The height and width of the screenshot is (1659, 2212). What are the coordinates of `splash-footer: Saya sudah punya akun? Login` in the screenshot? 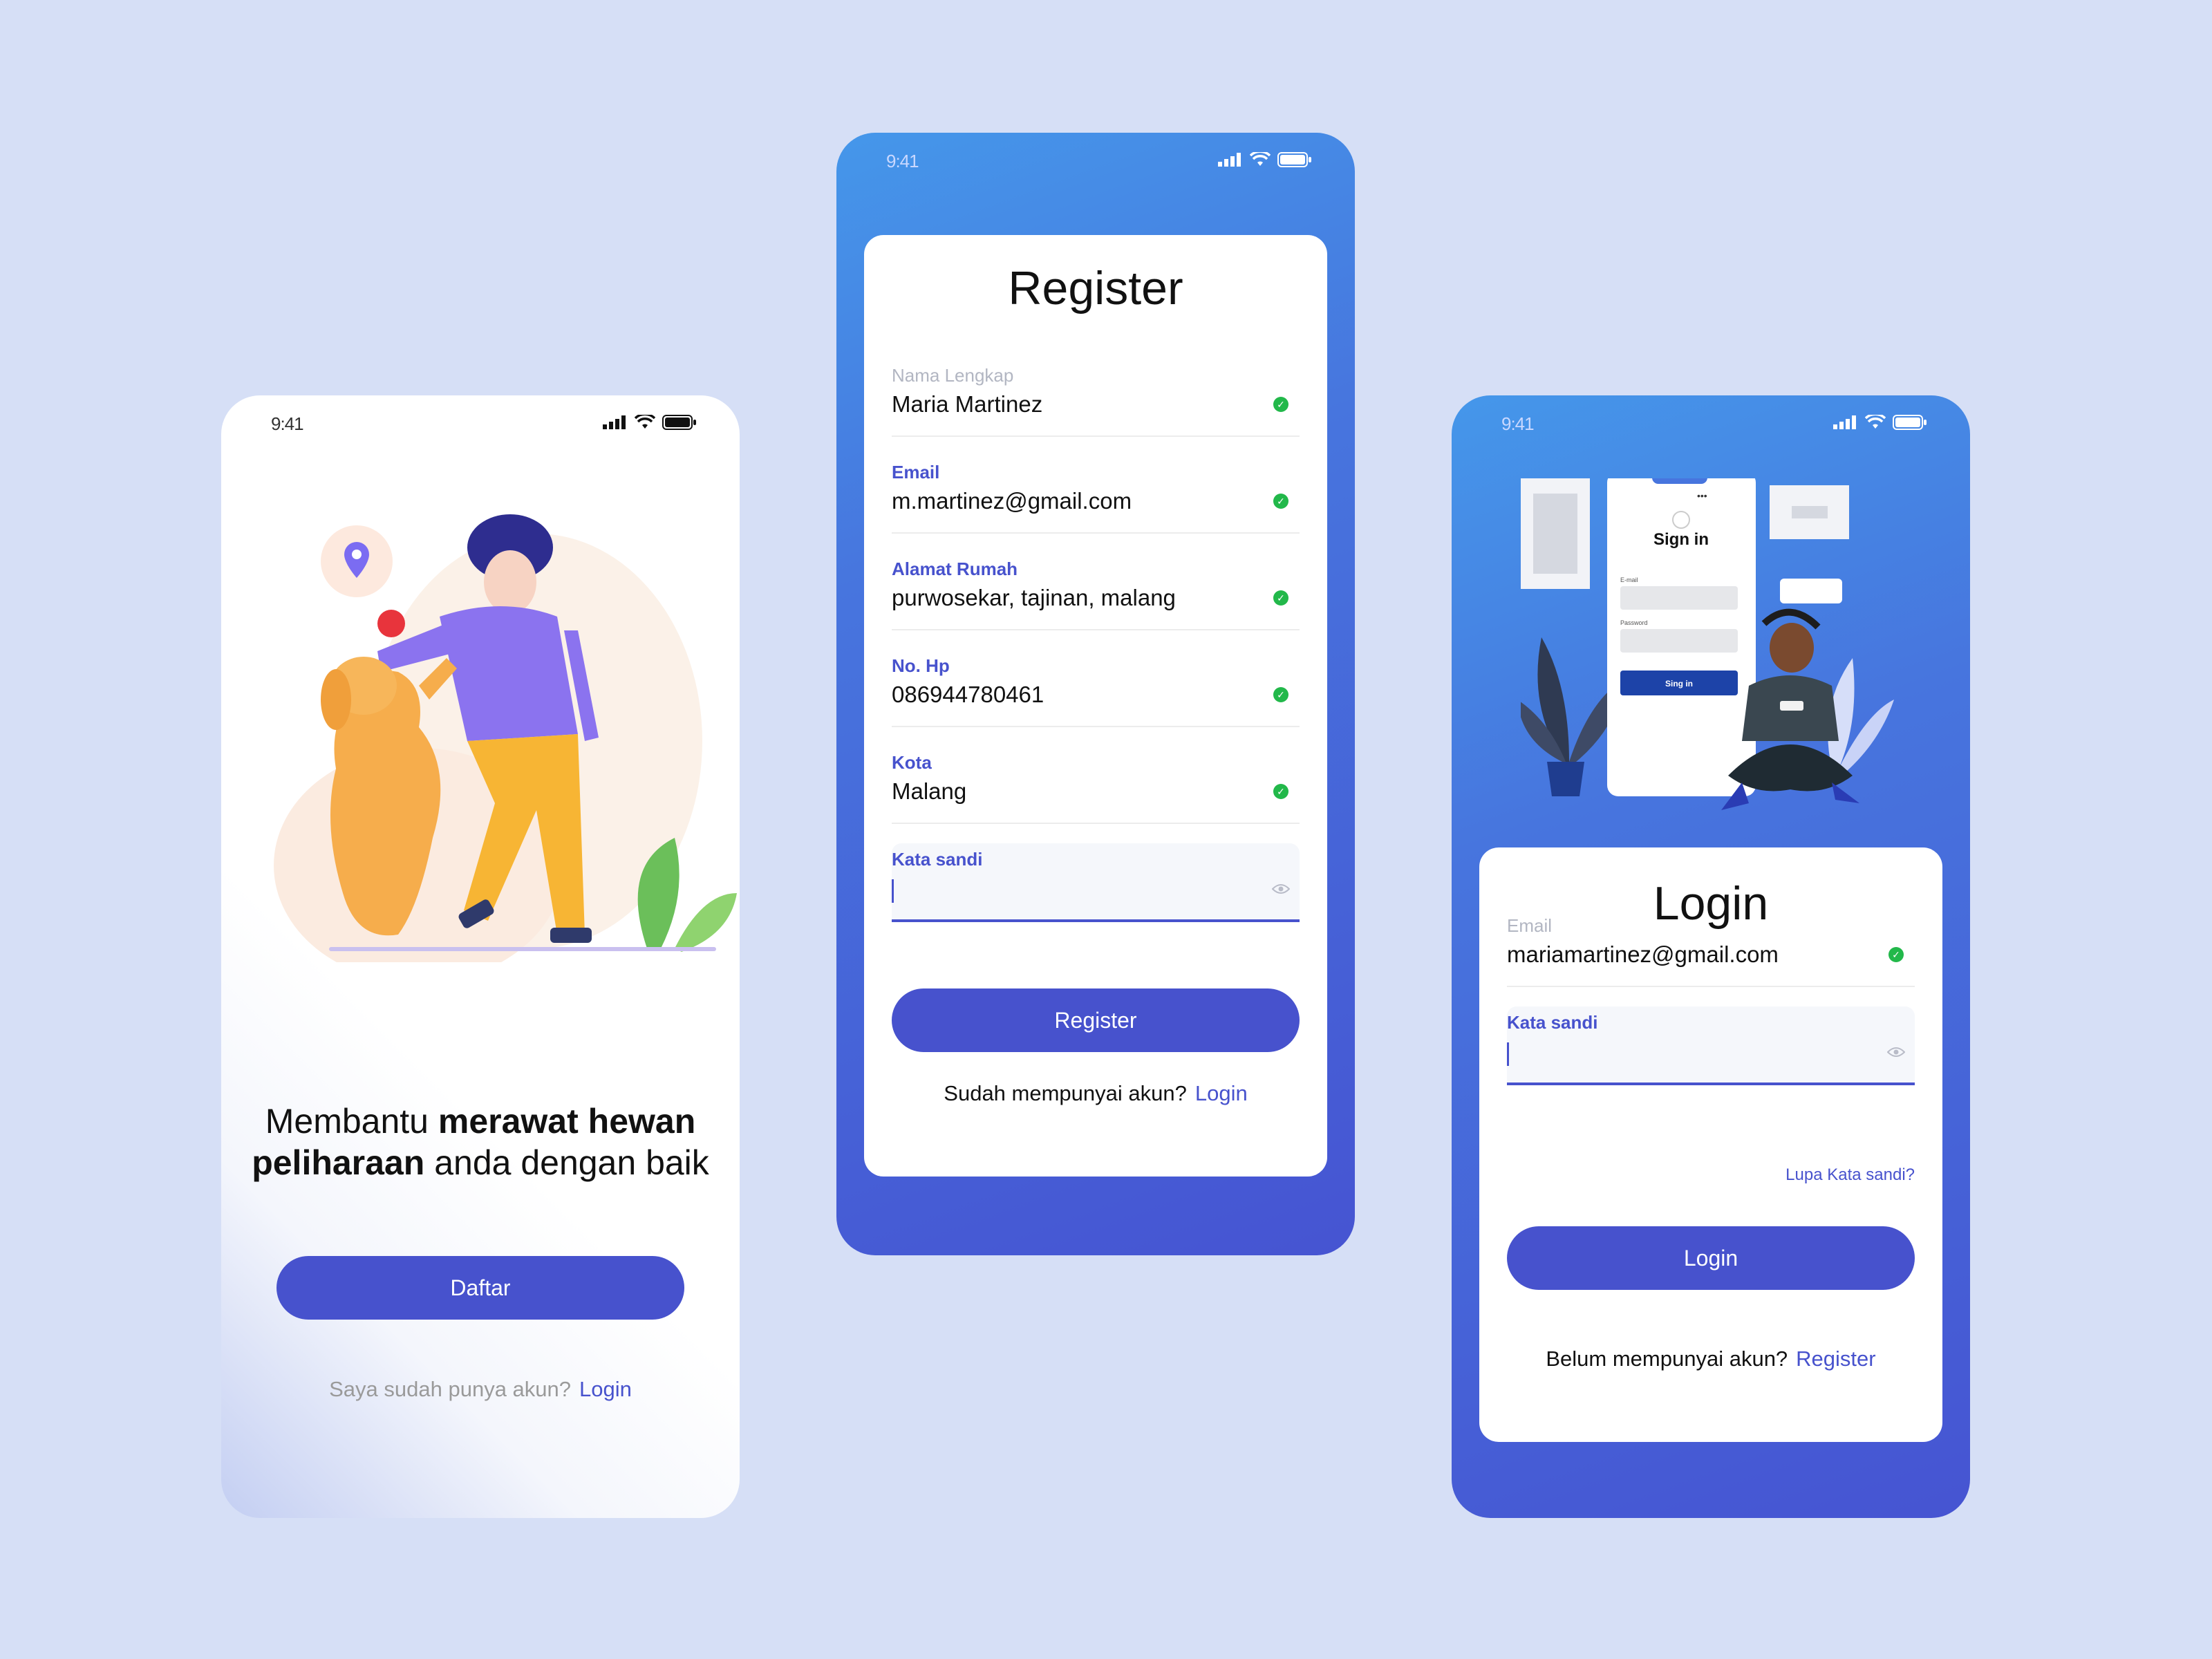 It's located at (481, 1389).